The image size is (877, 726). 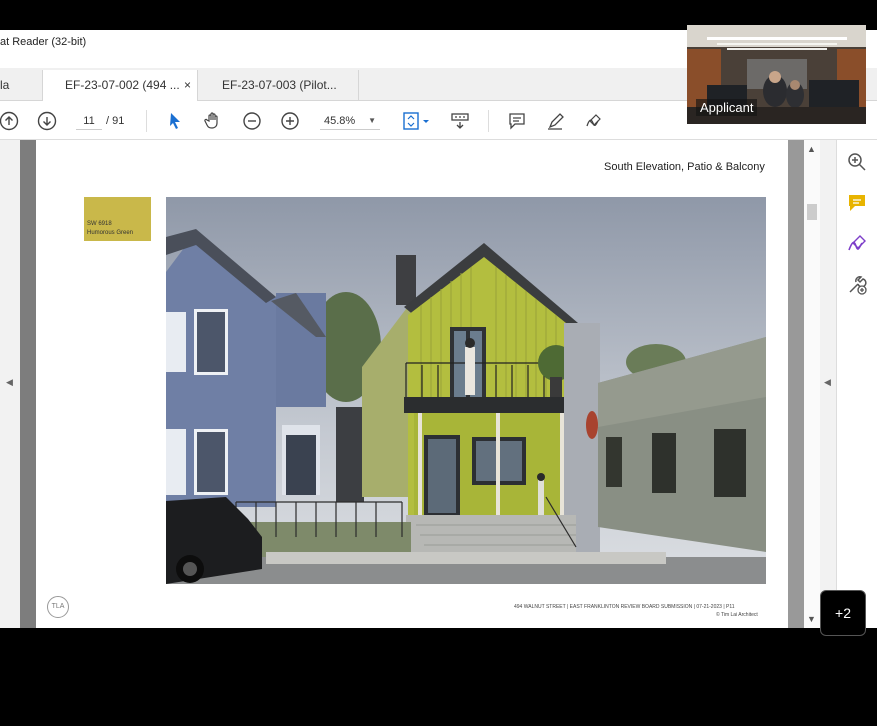 What do you see at coordinates (213, 121) in the screenshot?
I see `hand-icon` at bounding box center [213, 121].